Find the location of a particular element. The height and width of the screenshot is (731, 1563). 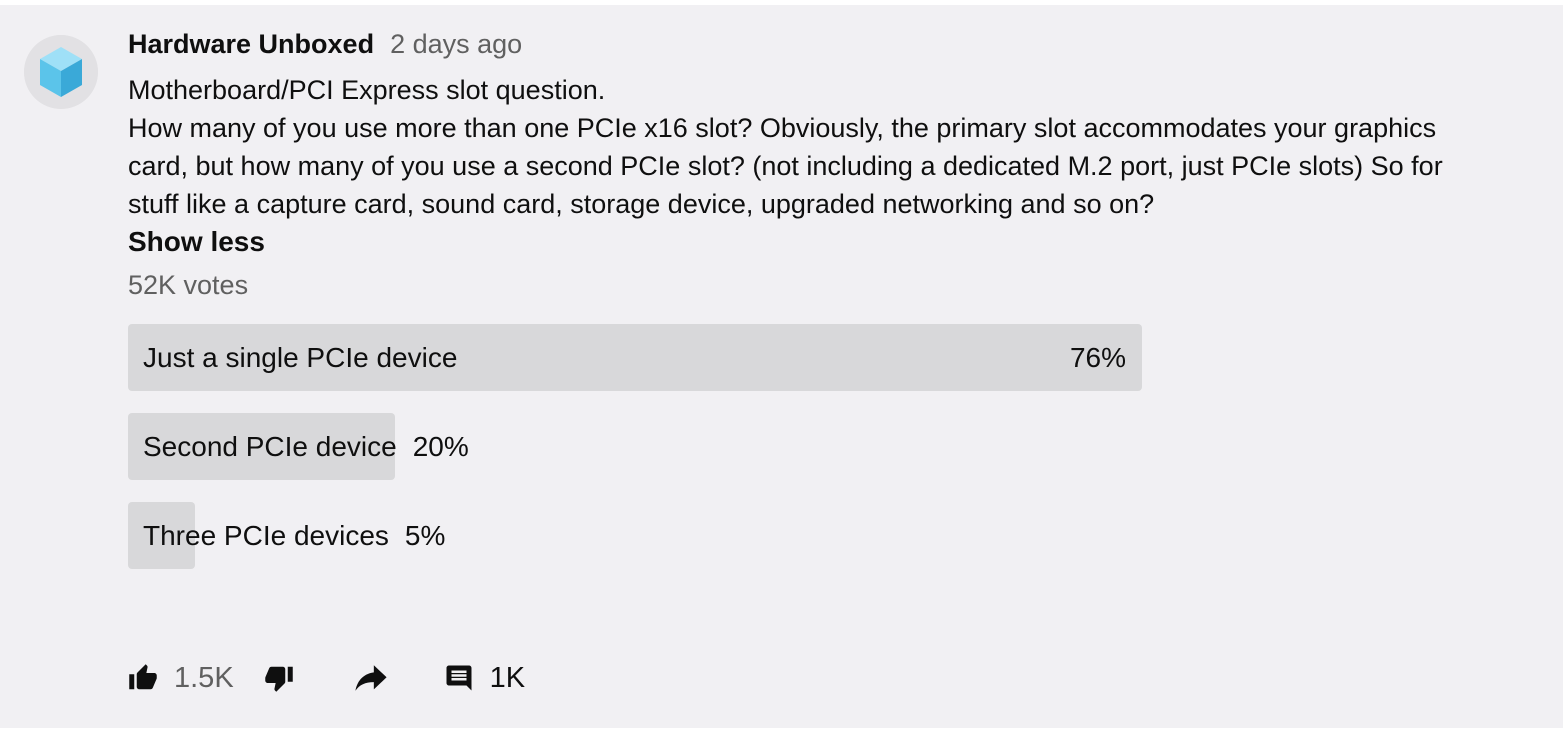

action-bar: 1.5K 1K is located at coordinates (326, 678).